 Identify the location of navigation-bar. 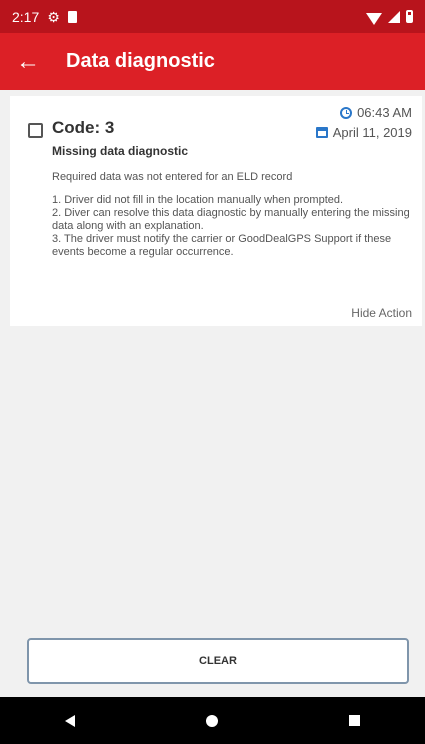
(212, 720).